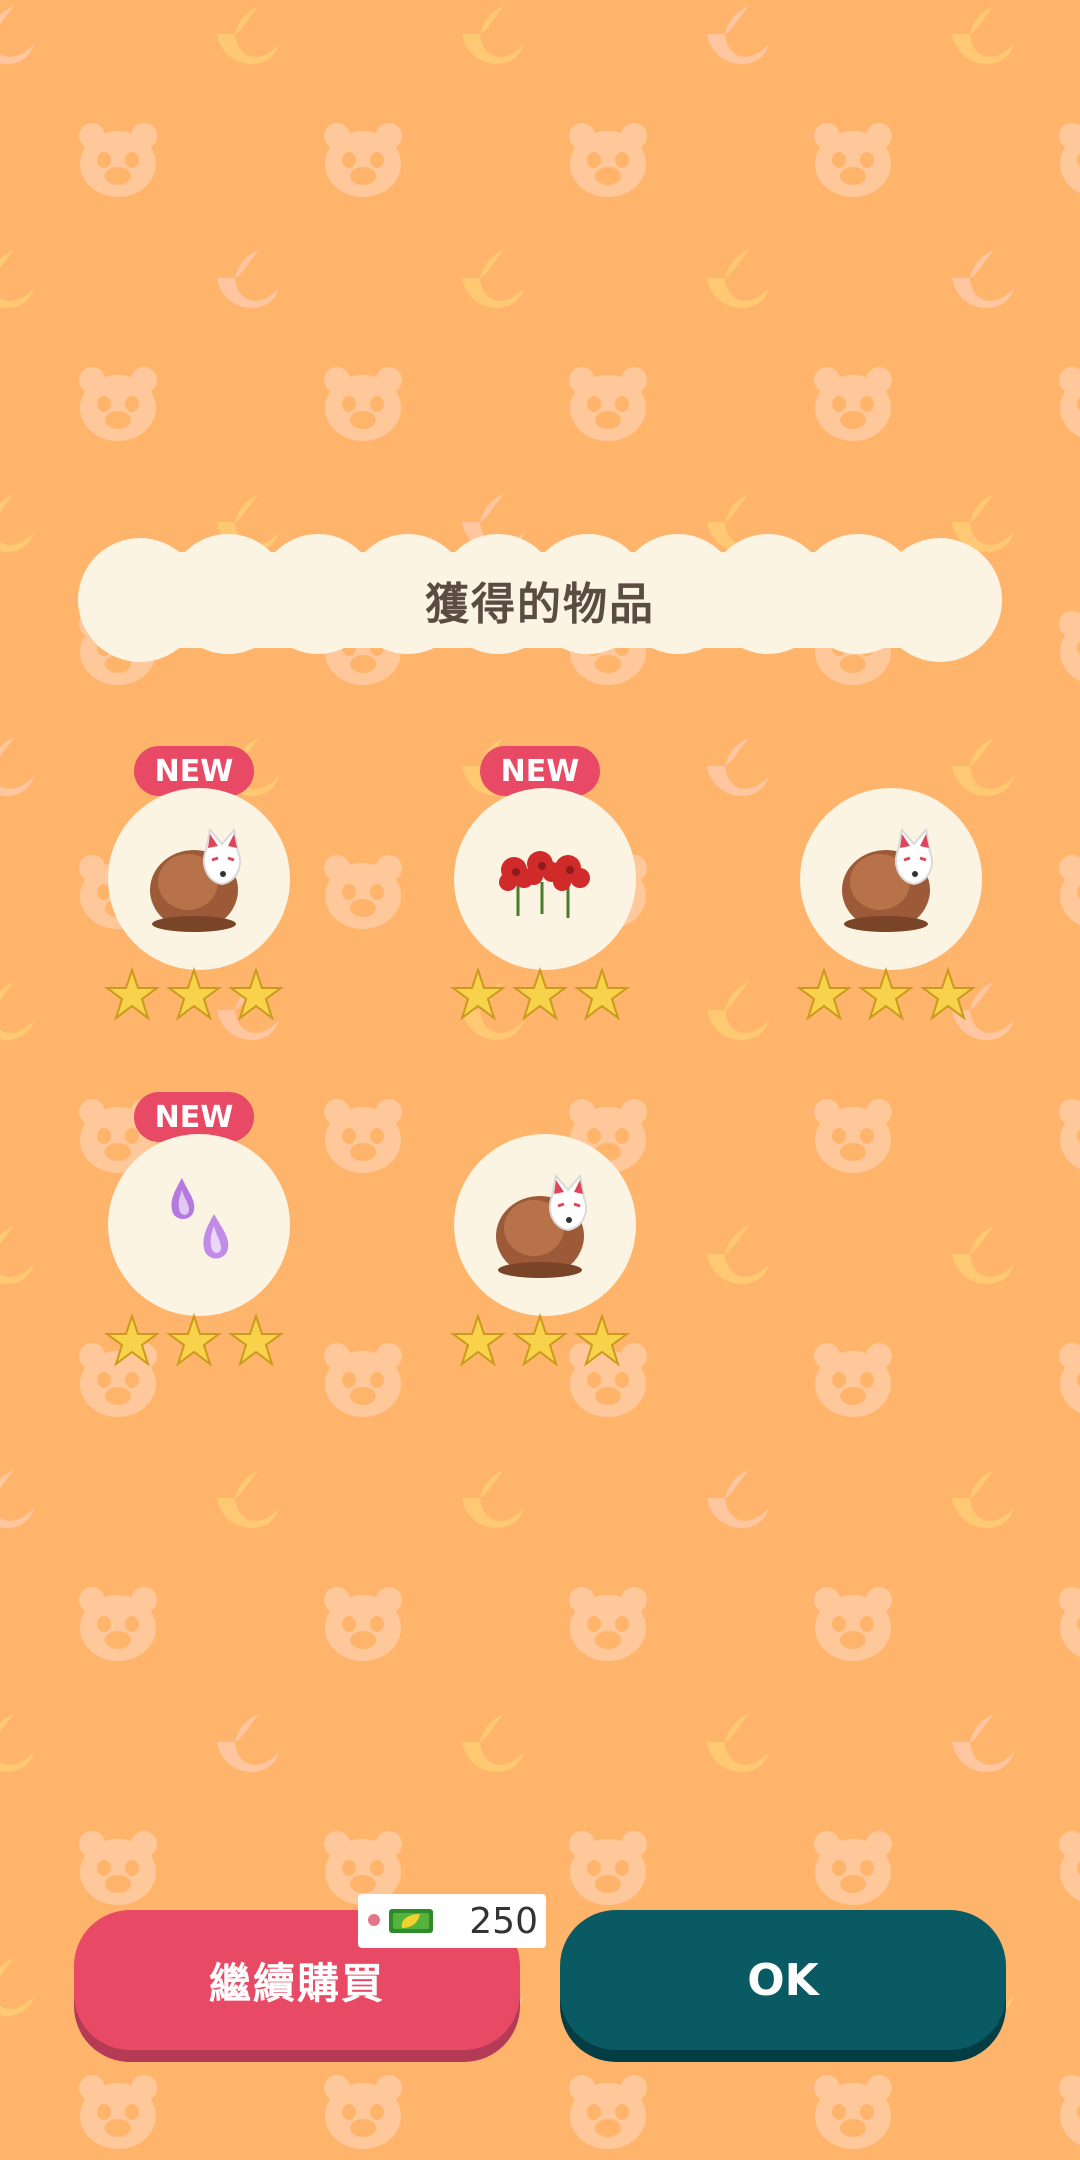 This screenshot has width=1080, height=2160. What do you see at coordinates (200, 1218) in the screenshot?
I see `will-o-wisp-icon` at bounding box center [200, 1218].